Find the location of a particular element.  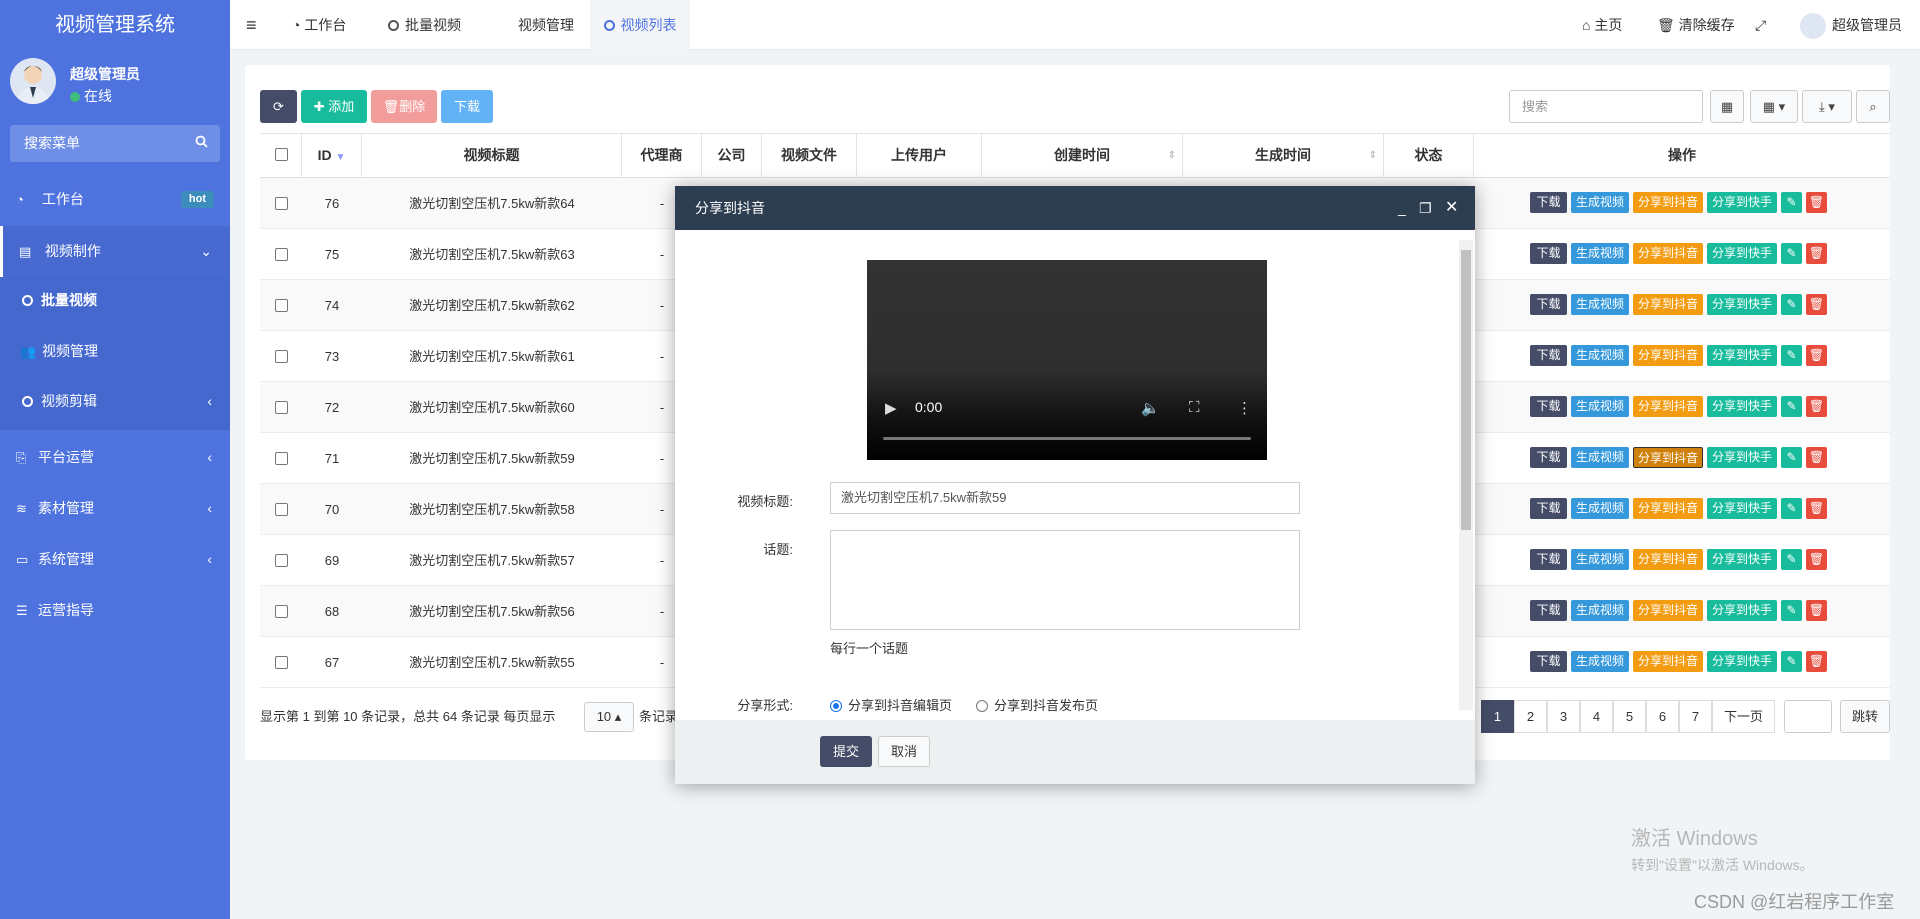

columns-dropdown-icon: ▦ ▾ is located at coordinates (1774, 106).